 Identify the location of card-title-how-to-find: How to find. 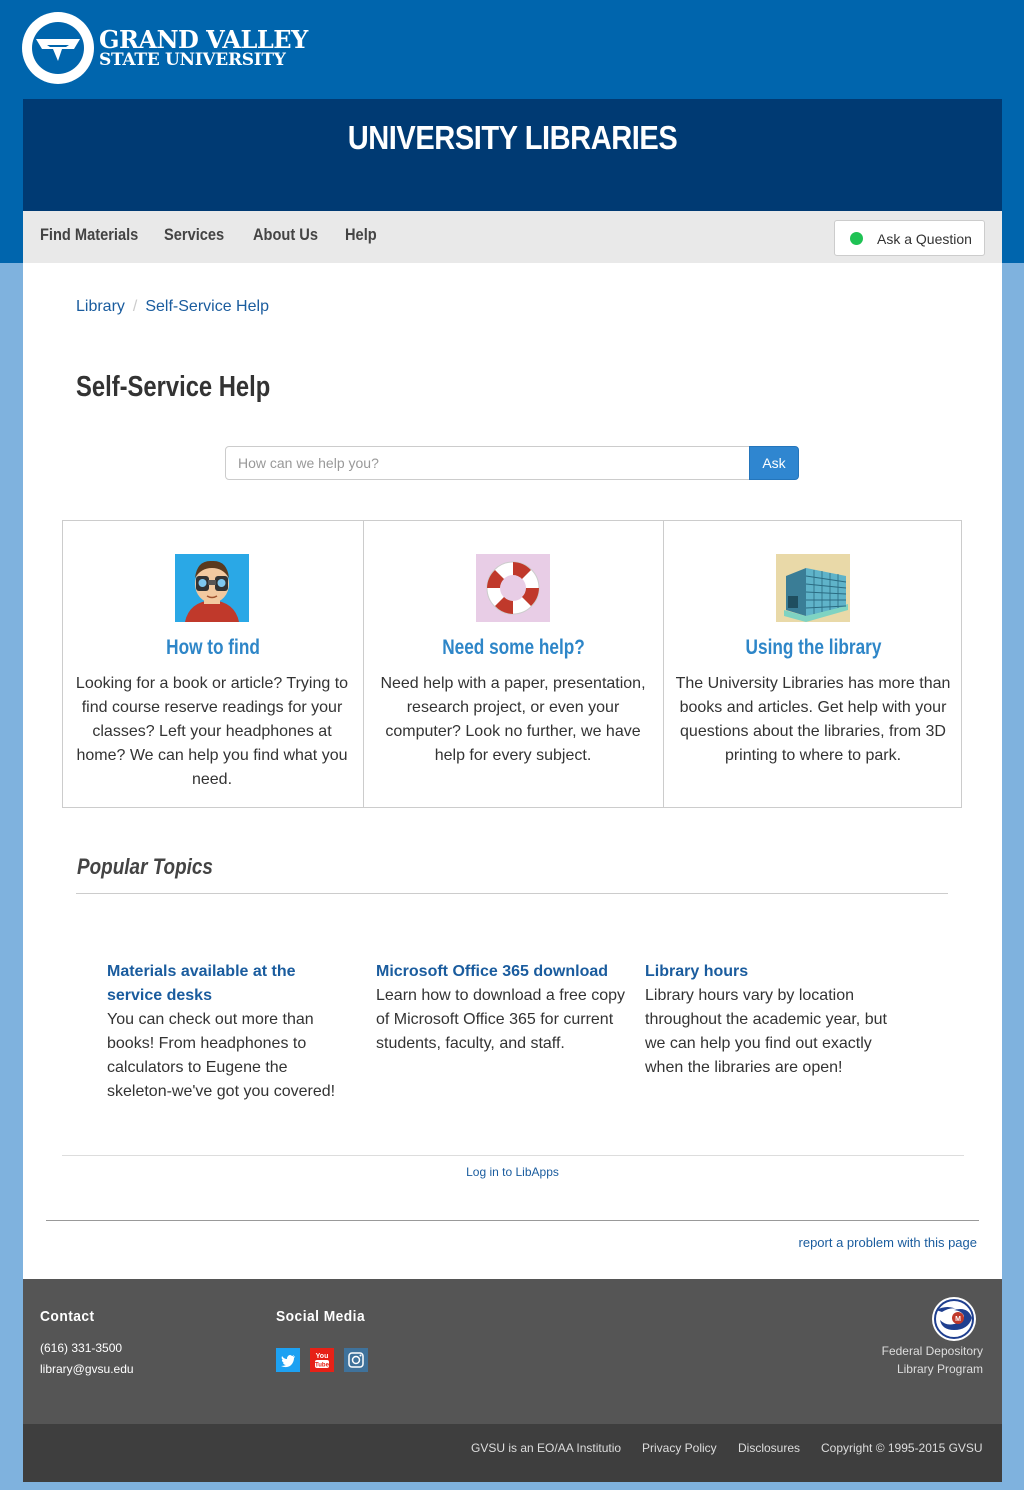
(213, 648).